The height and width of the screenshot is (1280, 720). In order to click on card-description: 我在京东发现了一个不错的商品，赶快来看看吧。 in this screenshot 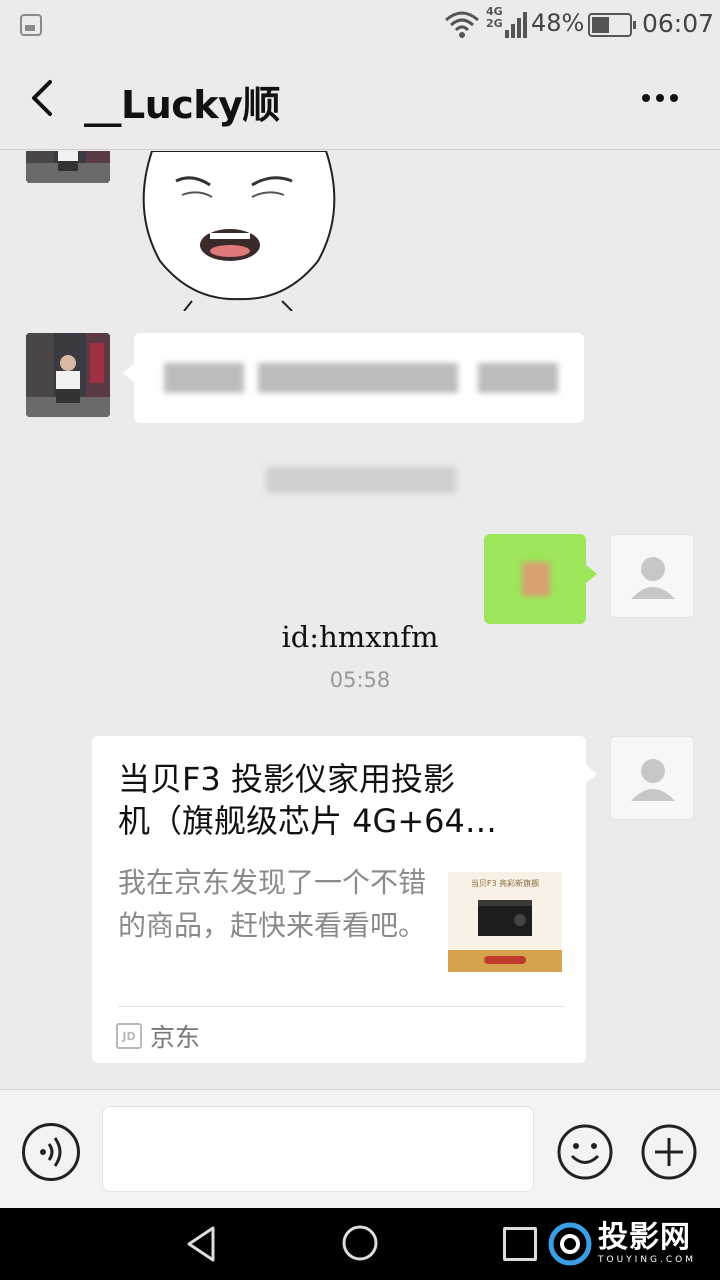, I will do `click(272, 904)`.